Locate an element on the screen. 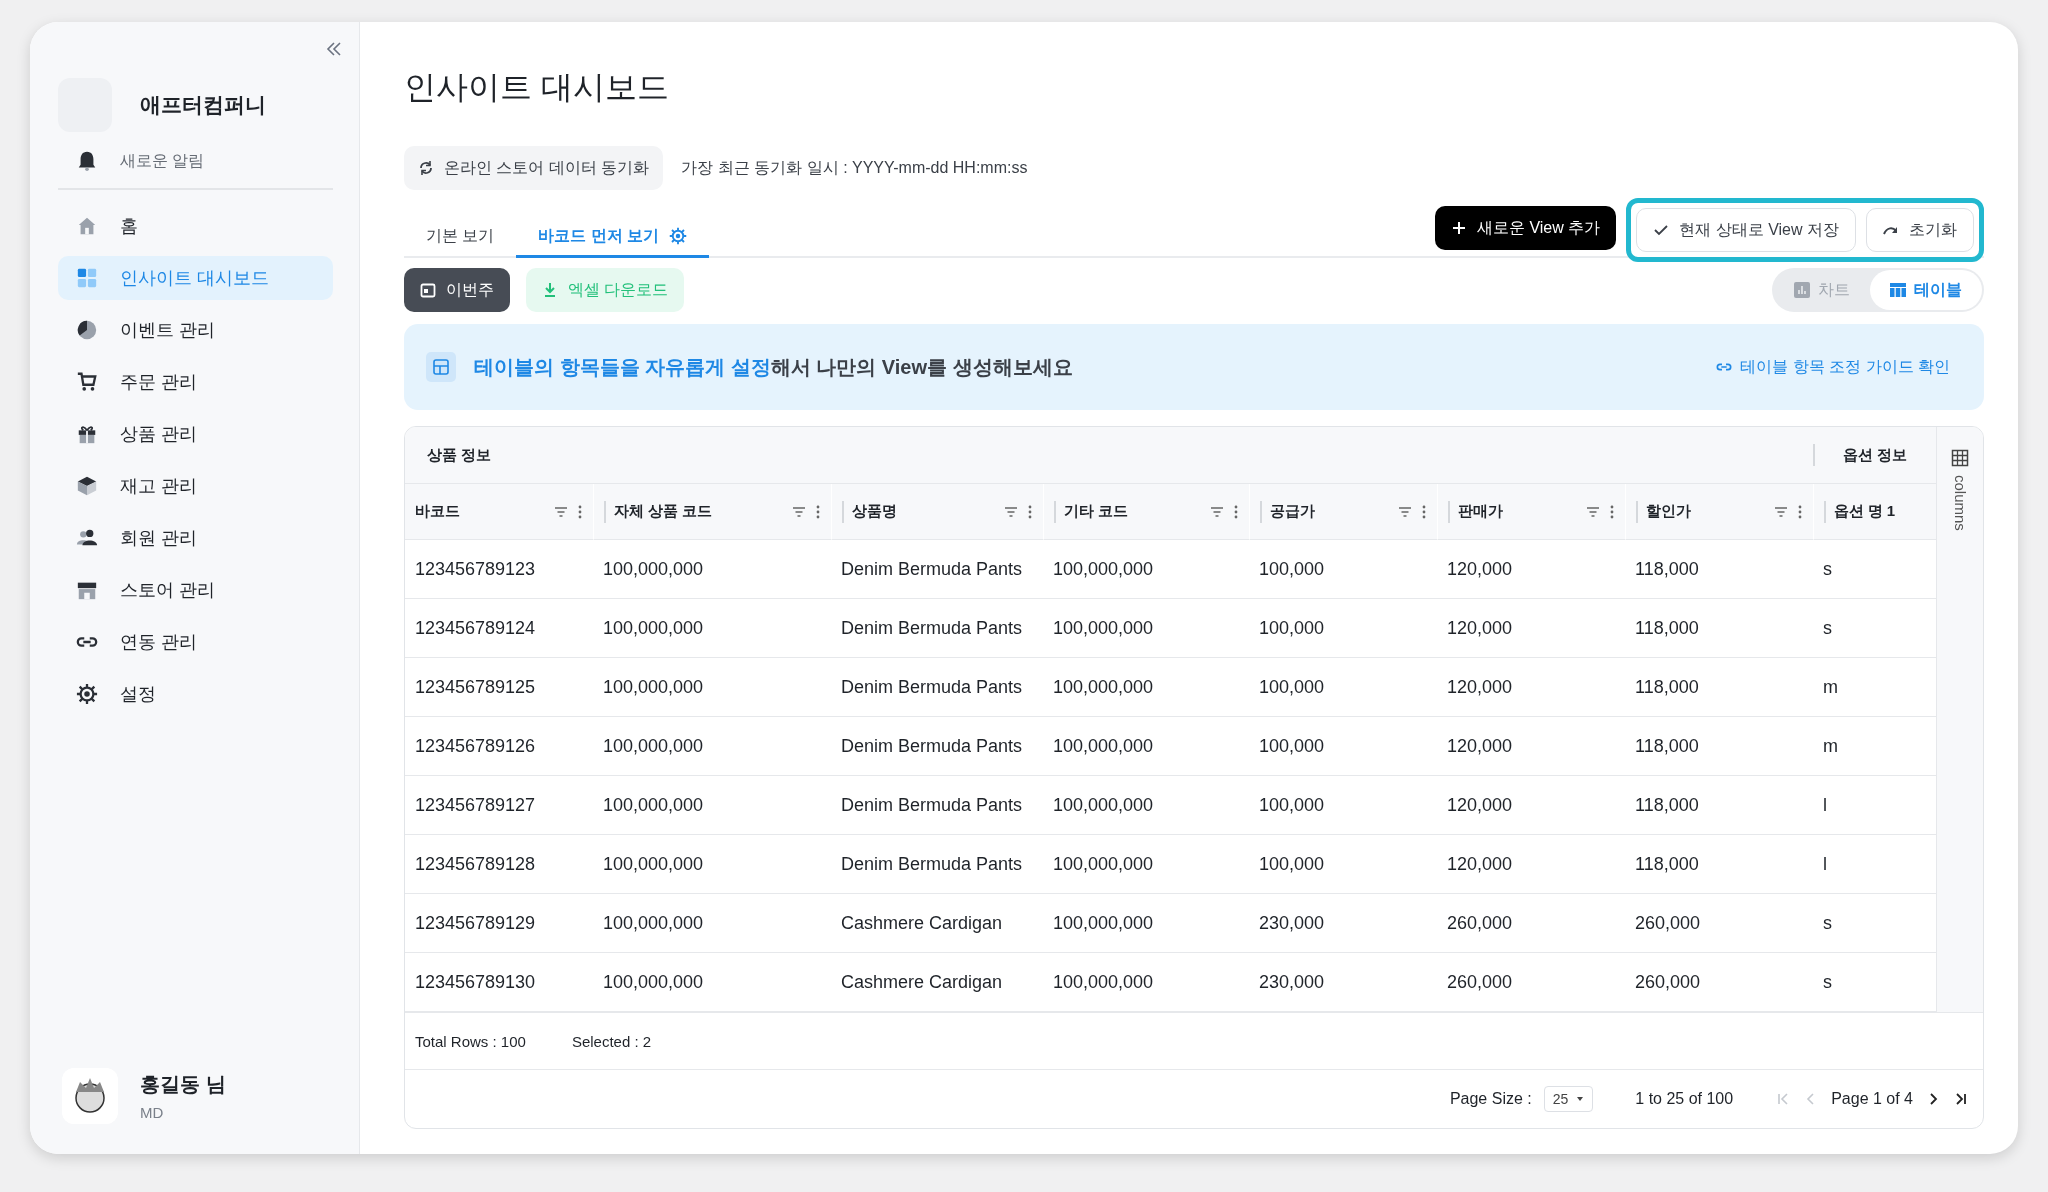 This screenshot has width=2048, height=1192. sidebar-item: 설정 is located at coordinates (195, 694).